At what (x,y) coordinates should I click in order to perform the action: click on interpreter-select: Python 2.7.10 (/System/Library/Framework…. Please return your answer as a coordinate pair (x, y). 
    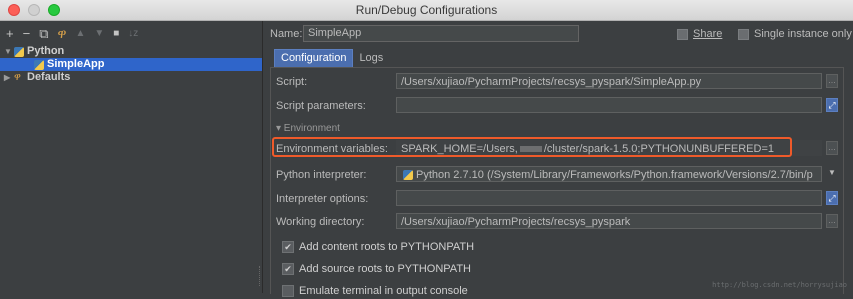
    Looking at the image, I should click on (609, 174).